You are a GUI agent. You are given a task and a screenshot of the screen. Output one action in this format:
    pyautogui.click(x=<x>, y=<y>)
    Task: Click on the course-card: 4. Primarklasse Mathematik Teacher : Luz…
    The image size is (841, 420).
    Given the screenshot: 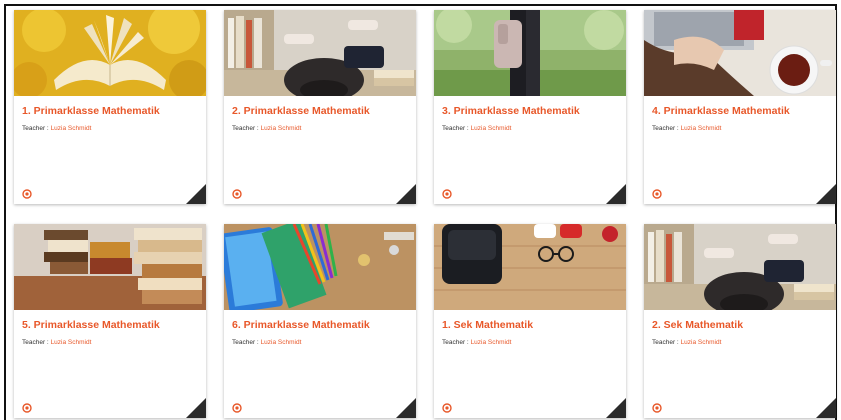 What is the action you would take?
    pyautogui.click(x=740, y=107)
    